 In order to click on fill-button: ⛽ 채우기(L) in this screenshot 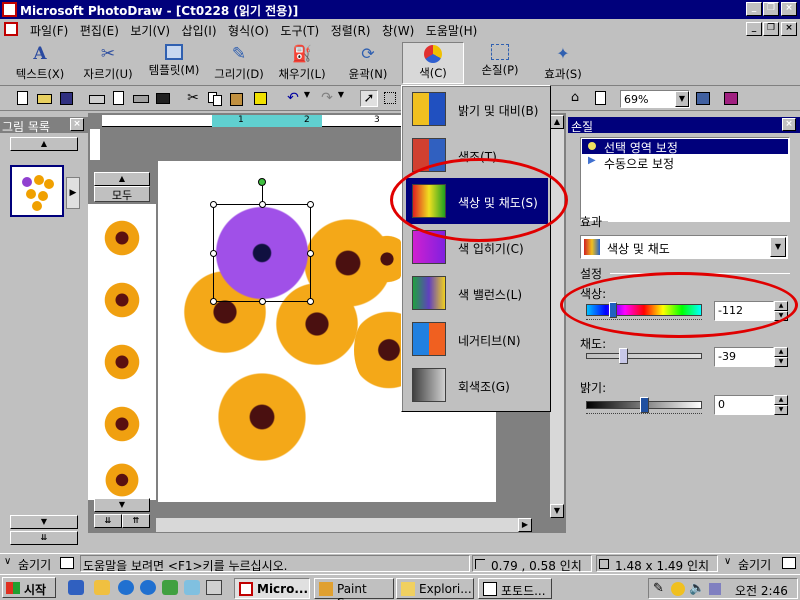, I will do `click(302, 63)`.